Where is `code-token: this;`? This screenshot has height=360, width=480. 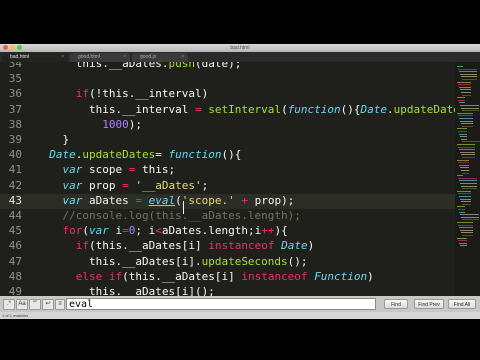
code-token: this; is located at coordinates (155, 170).